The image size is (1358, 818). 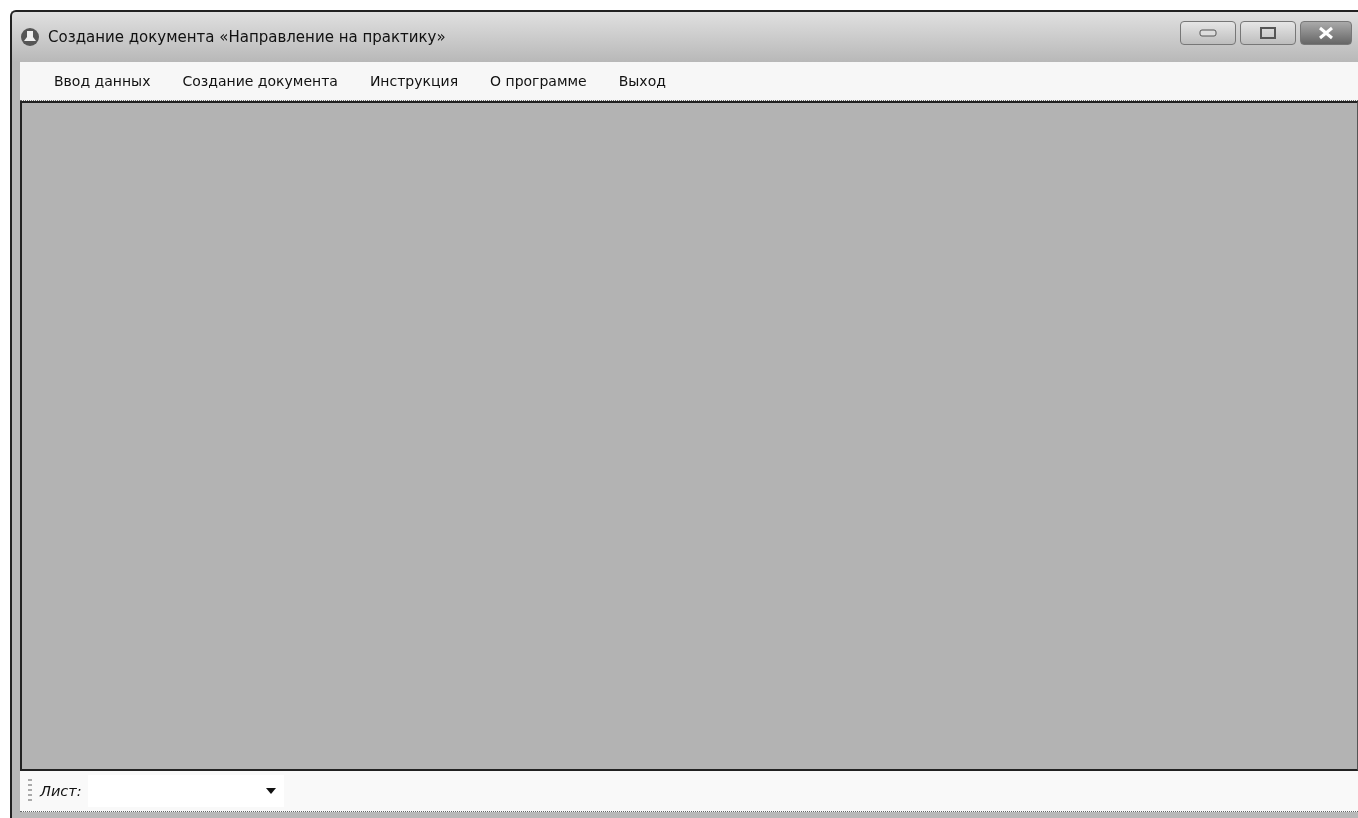 I want to click on dropdown-arrow-icon, so click(x=270, y=791).